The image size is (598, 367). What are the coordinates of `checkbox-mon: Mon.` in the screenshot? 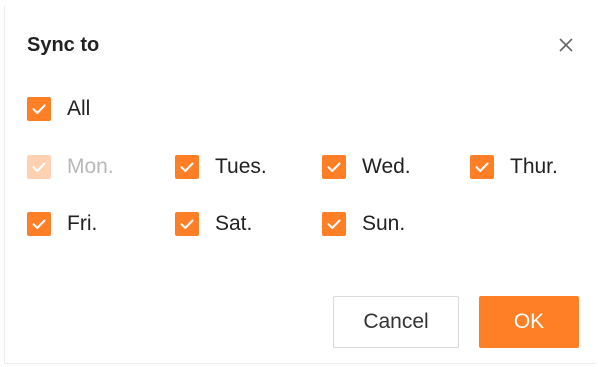 It's located at (70, 167).